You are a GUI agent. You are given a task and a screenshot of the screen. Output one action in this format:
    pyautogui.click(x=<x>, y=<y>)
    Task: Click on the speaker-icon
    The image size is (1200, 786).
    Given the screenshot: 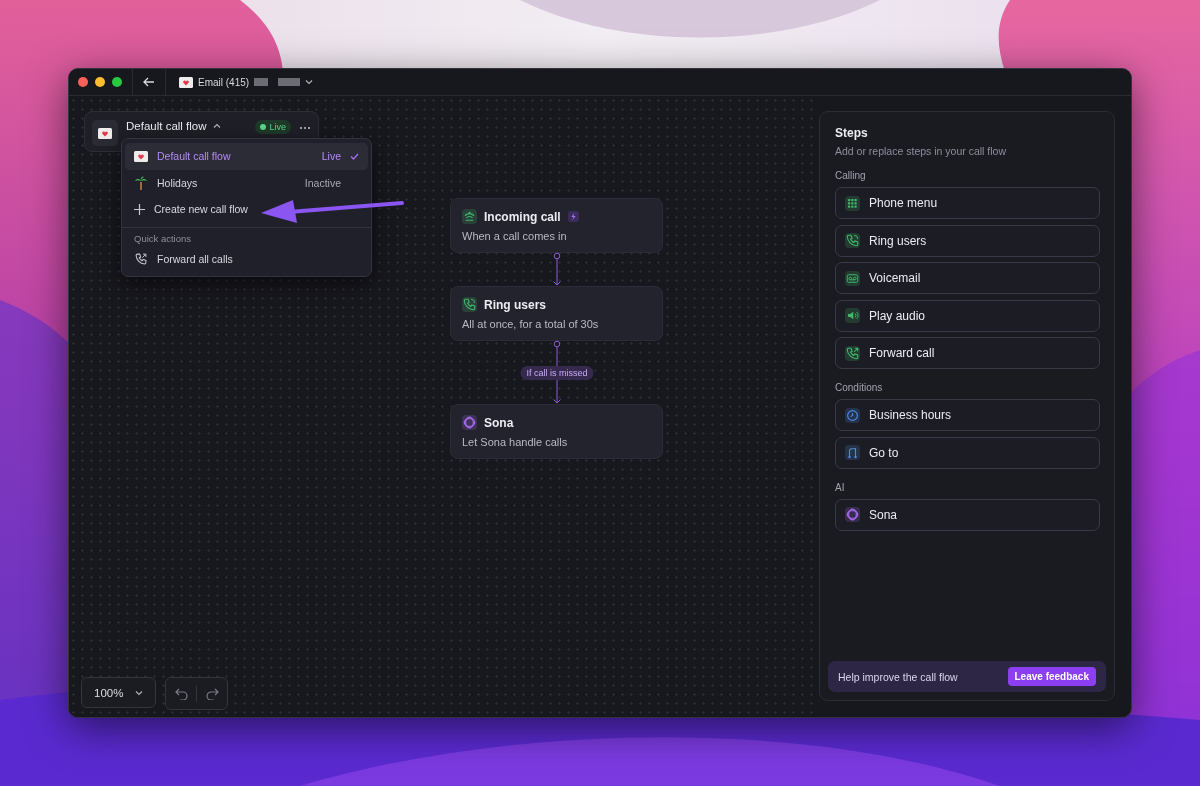 What is the action you would take?
    pyautogui.click(x=852, y=315)
    